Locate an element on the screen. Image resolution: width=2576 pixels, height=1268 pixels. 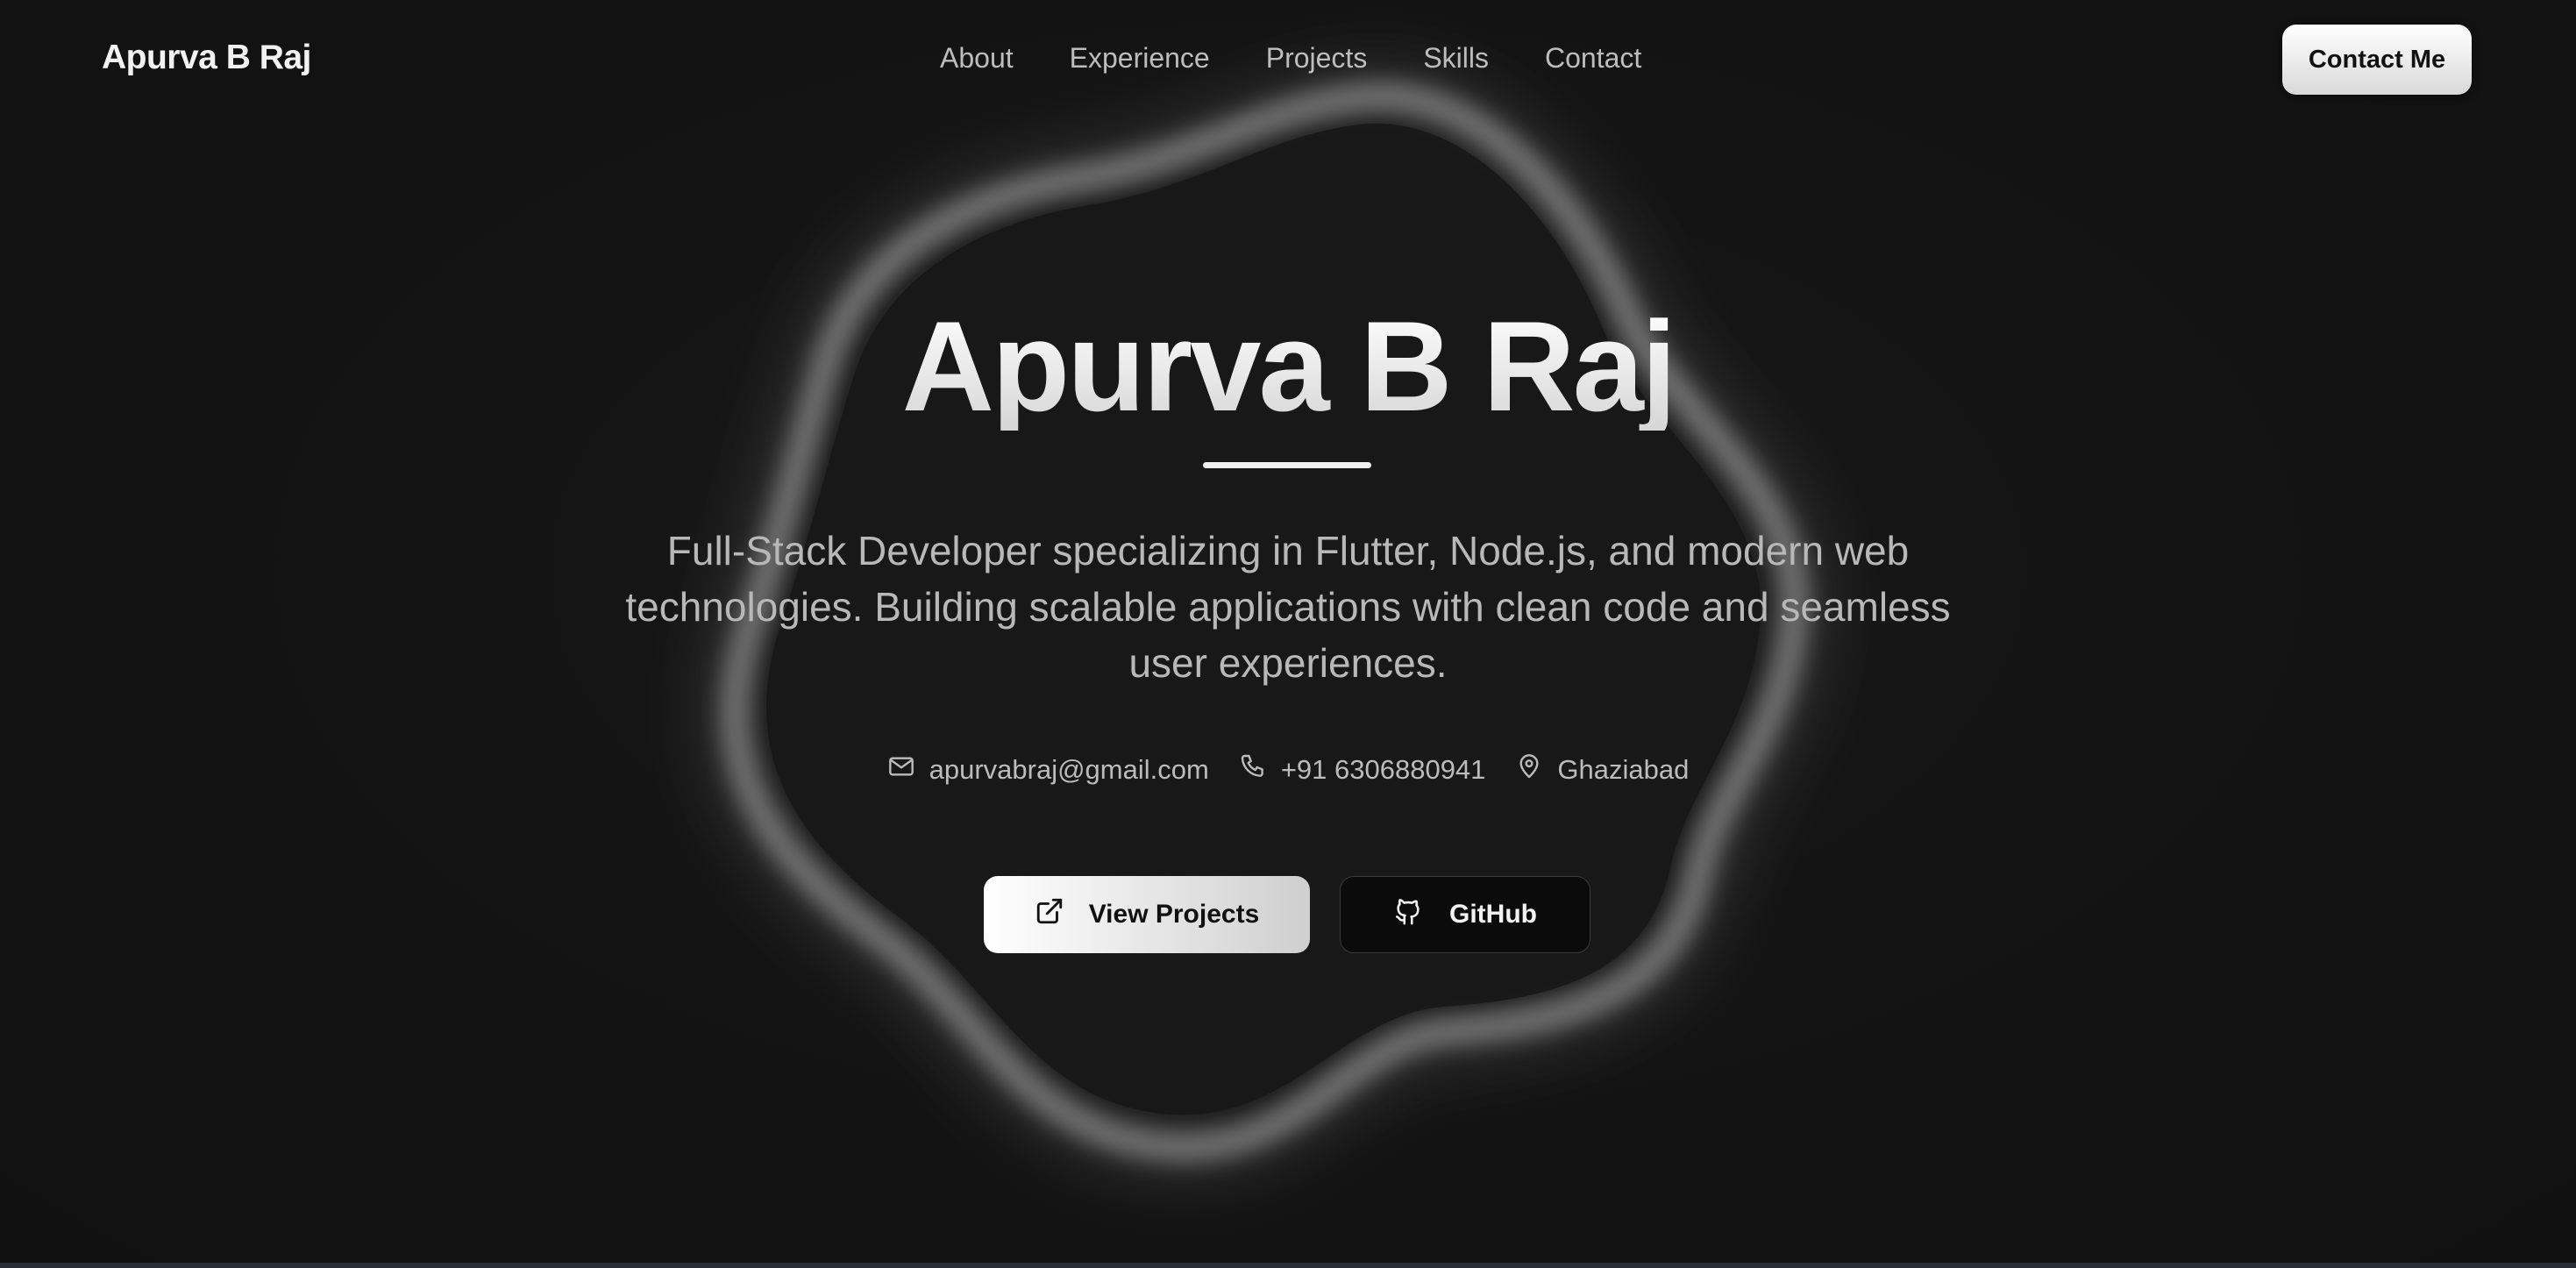
mail-icon is located at coordinates (901, 769).